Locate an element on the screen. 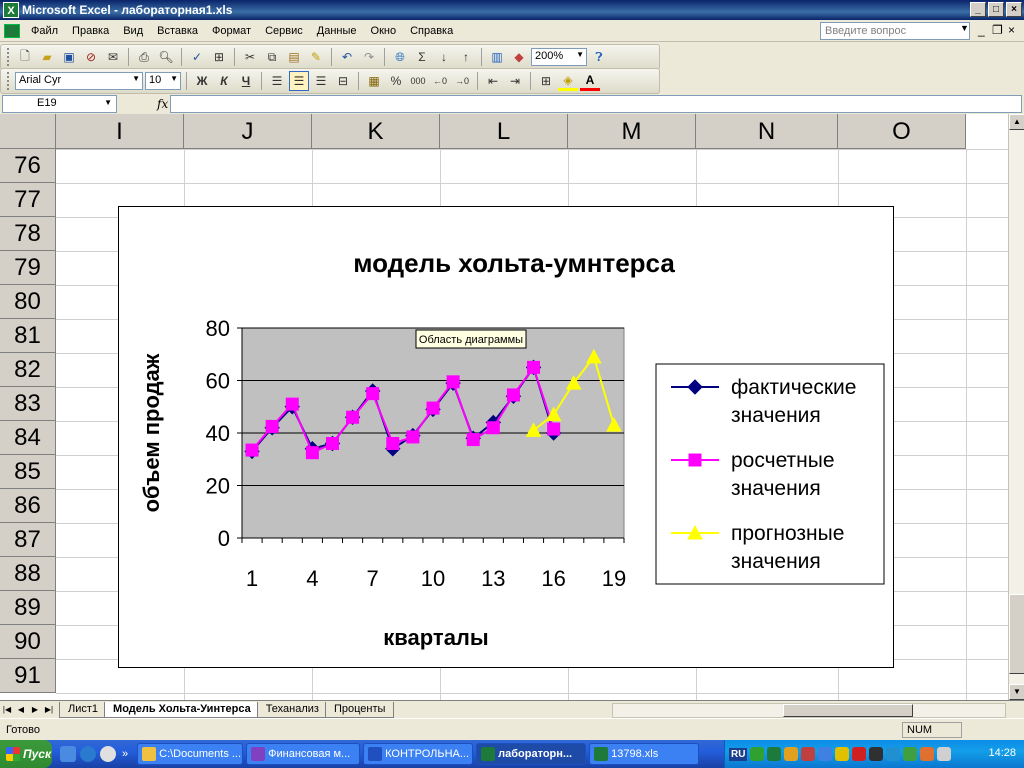 The image size is (1024, 768). new-icon: 🗋 is located at coordinates (25, 57).